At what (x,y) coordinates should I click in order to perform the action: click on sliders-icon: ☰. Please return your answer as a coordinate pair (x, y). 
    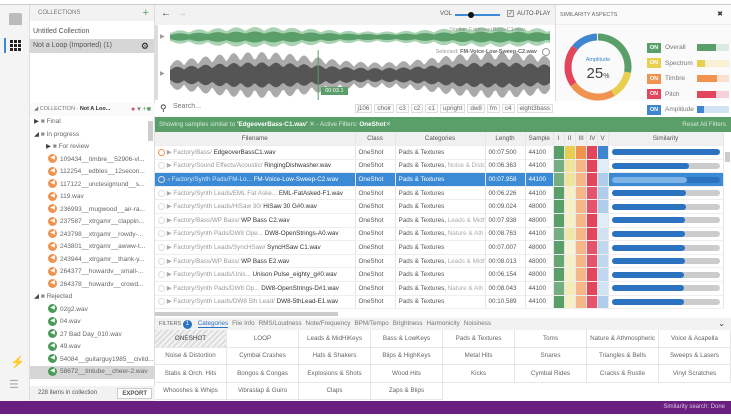
    Looking at the image, I should click on (14, 384).